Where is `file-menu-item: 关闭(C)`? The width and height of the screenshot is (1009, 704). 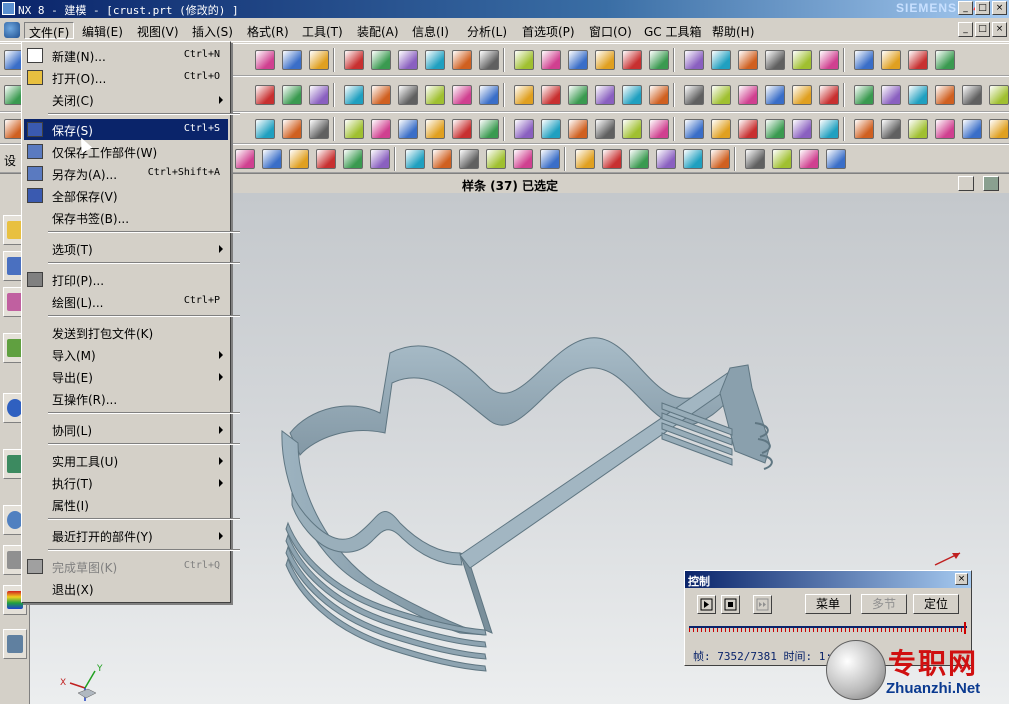 file-menu-item: 关闭(C) is located at coordinates (126, 99).